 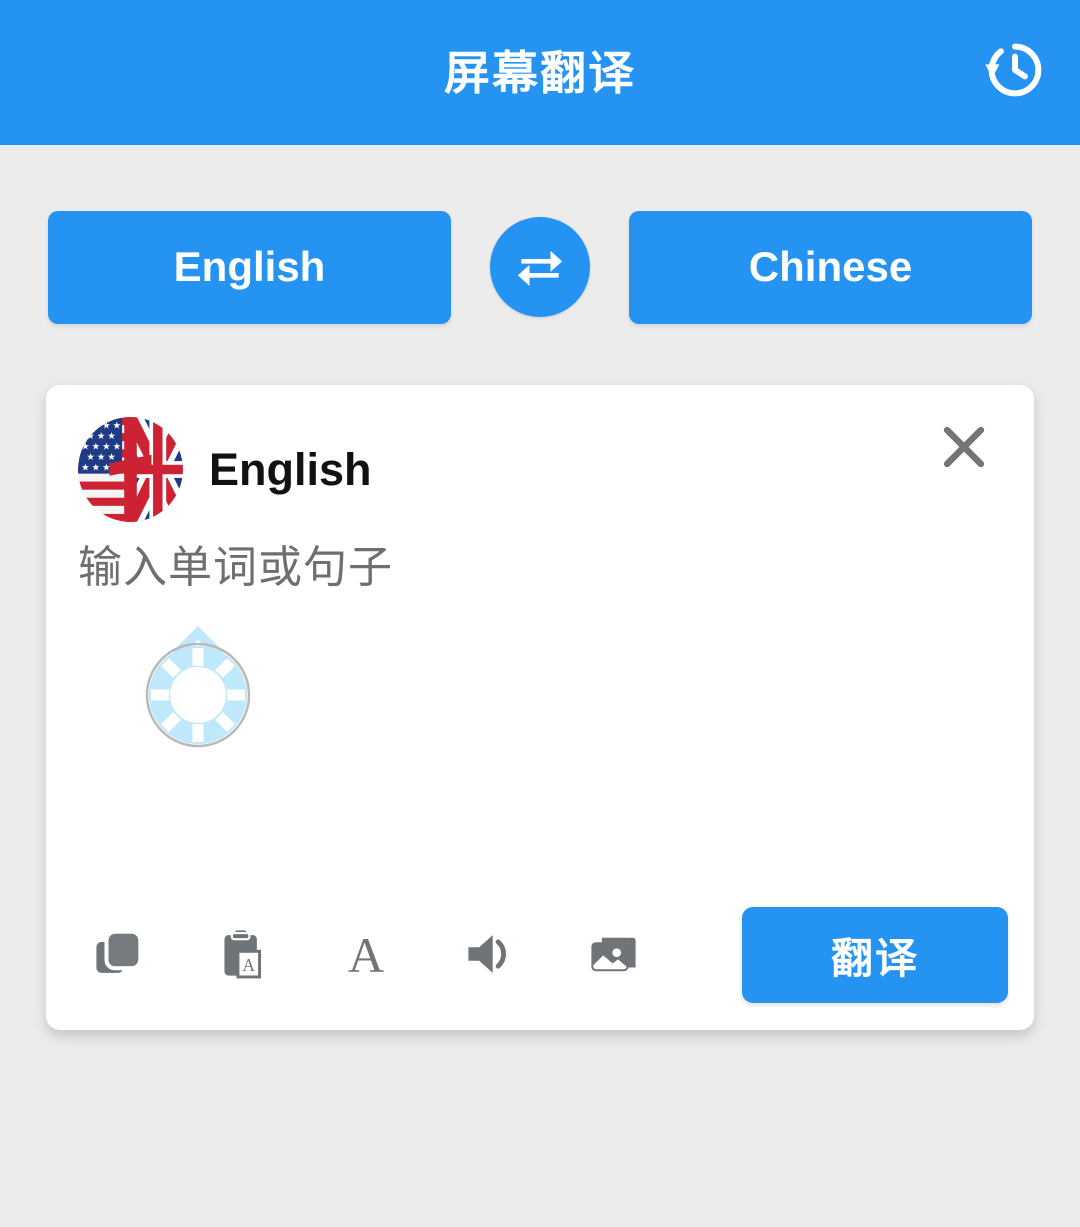 I want to click on language-selector-bar: English Chinese, so click(x=540, y=267).